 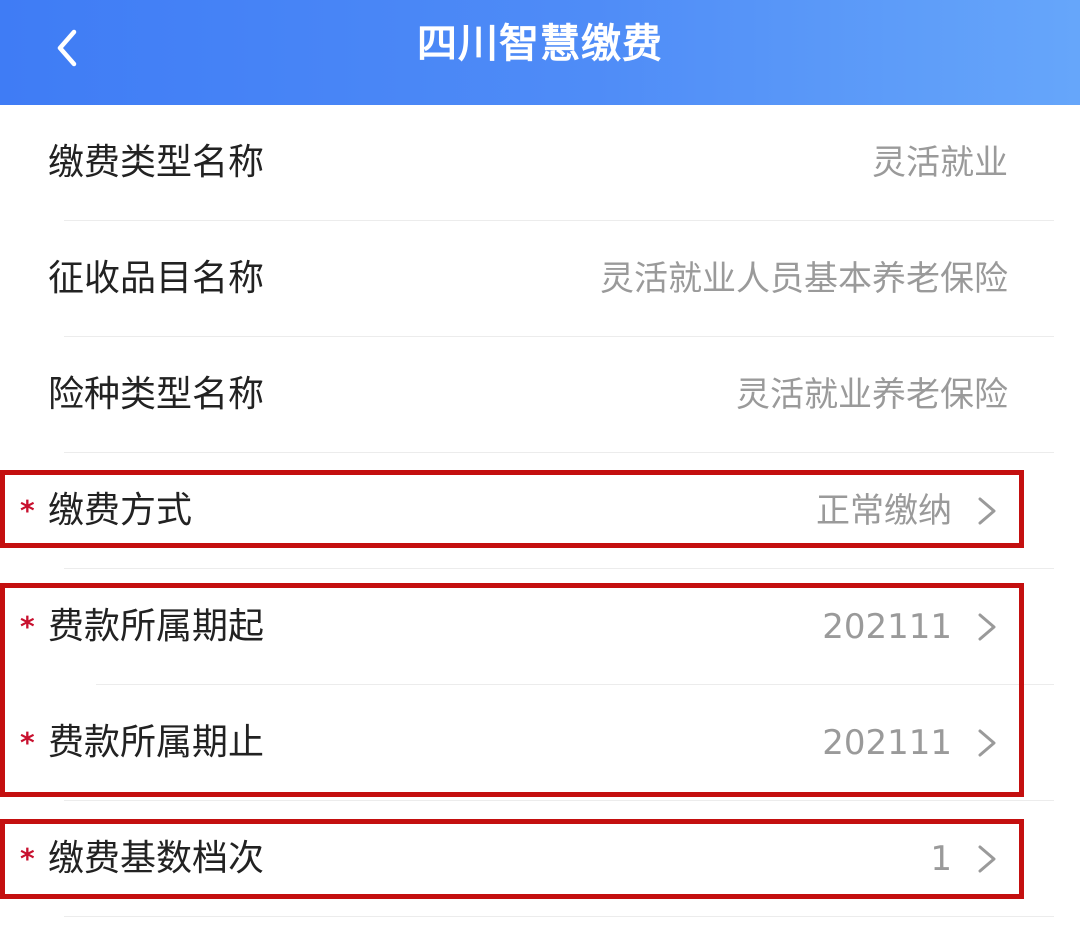 What do you see at coordinates (540, 627) in the screenshot?
I see `row-period-start: * 费款所属期起 202111` at bounding box center [540, 627].